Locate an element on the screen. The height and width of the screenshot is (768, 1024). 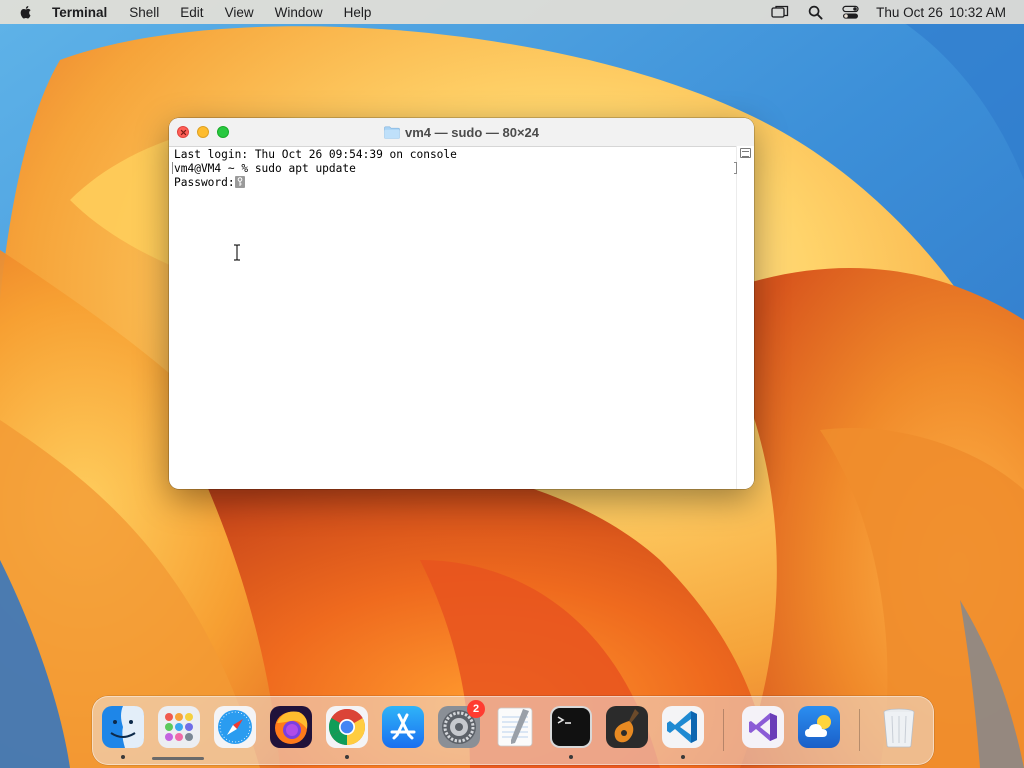
garageband-icon is located at coordinates (627, 727).